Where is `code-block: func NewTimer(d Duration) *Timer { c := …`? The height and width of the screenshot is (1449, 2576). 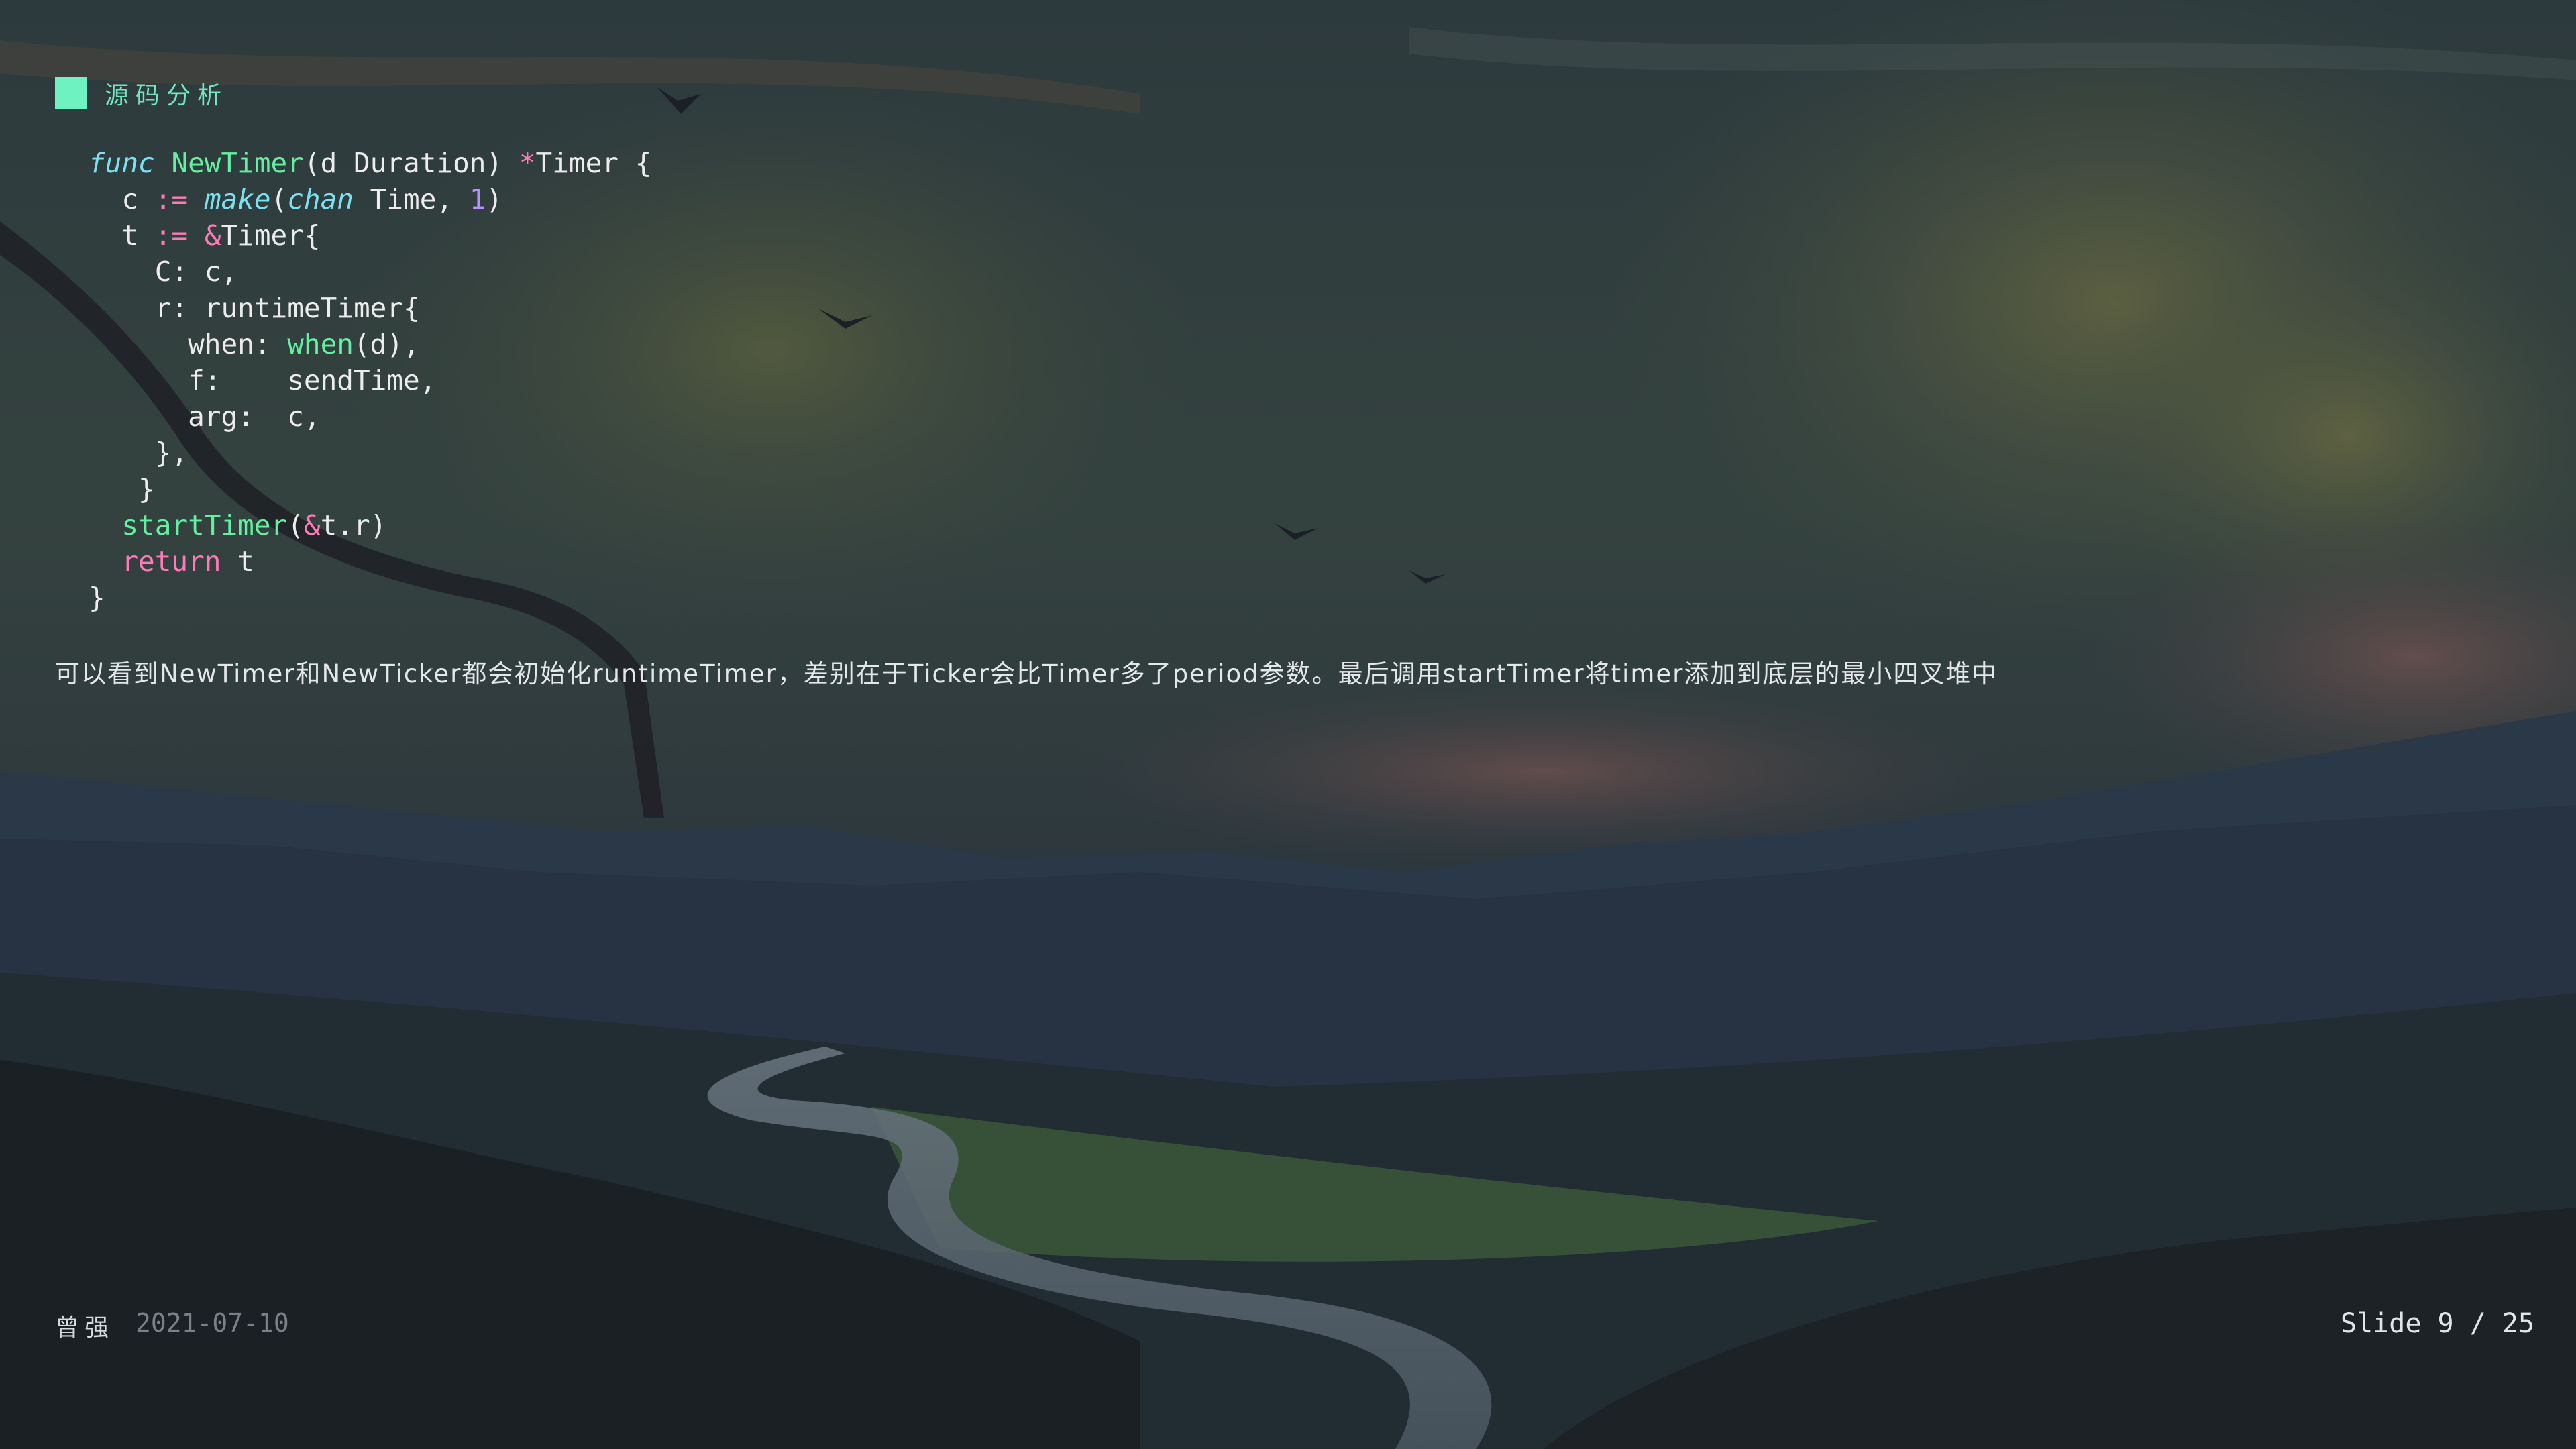 code-block: func NewTimer(d Duration) *Timer { c := … is located at coordinates (370, 380).